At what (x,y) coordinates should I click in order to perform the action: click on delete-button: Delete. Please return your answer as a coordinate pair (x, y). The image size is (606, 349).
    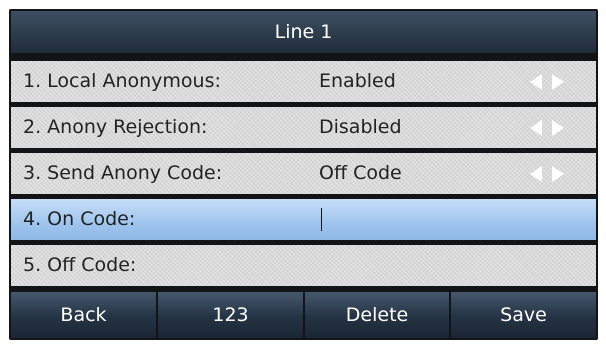
    Looking at the image, I should click on (377, 315).